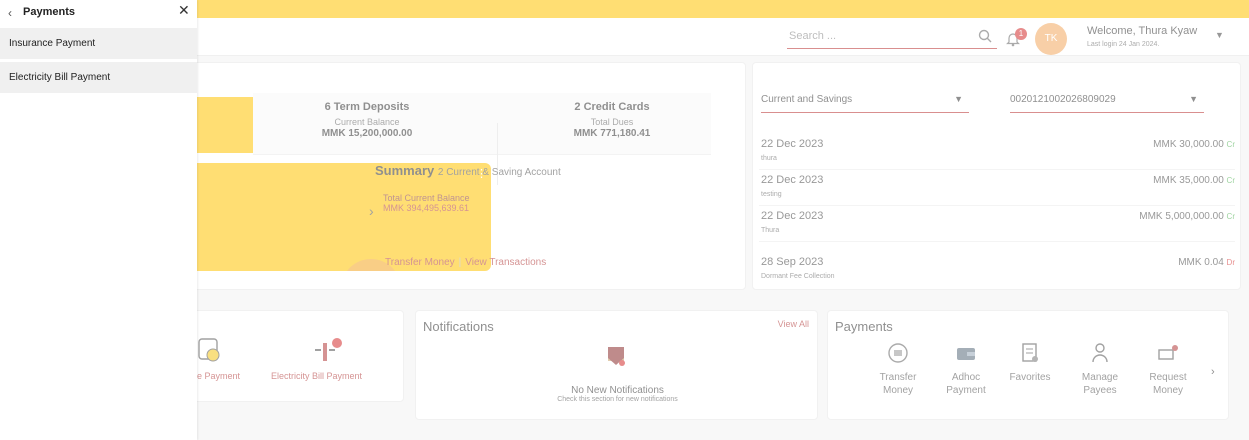 This screenshot has height=440, width=1249. I want to click on chevron-left-icon: ‹, so click(10, 13).